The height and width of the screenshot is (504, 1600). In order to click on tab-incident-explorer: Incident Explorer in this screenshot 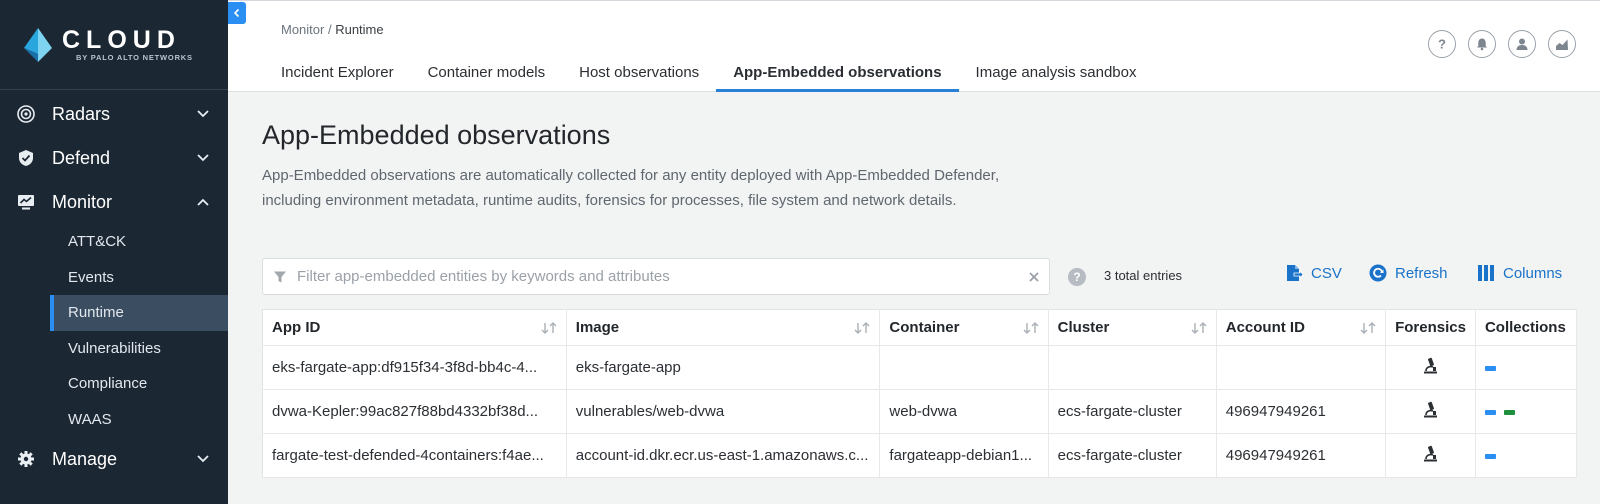, I will do `click(337, 74)`.